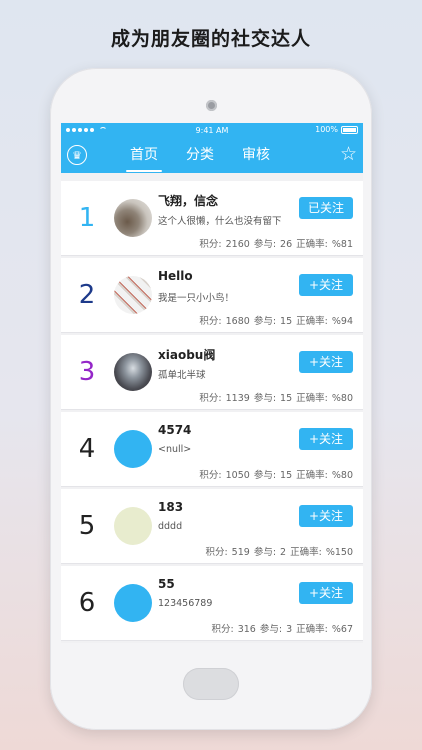  What do you see at coordinates (170, 507) in the screenshot?
I see `user-name: 183` at bounding box center [170, 507].